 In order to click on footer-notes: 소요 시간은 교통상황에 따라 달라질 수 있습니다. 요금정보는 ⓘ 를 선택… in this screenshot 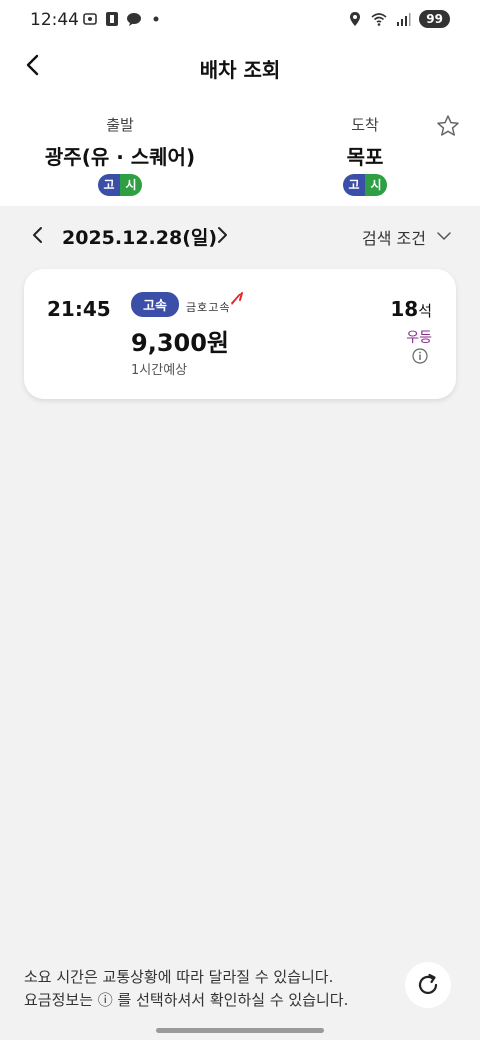, I will do `click(186, 989)`.